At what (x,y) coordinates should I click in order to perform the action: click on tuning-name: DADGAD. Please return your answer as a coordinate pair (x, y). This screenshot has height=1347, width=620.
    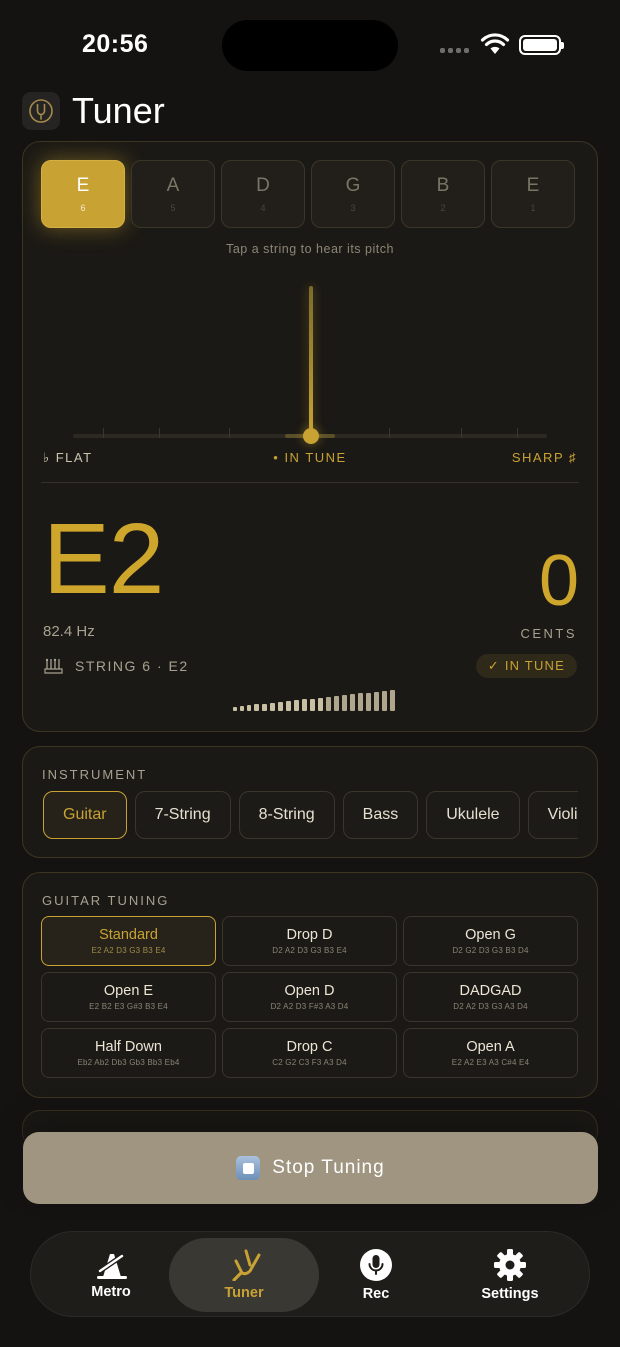
    Looking at the image, I should click on (490, 991).